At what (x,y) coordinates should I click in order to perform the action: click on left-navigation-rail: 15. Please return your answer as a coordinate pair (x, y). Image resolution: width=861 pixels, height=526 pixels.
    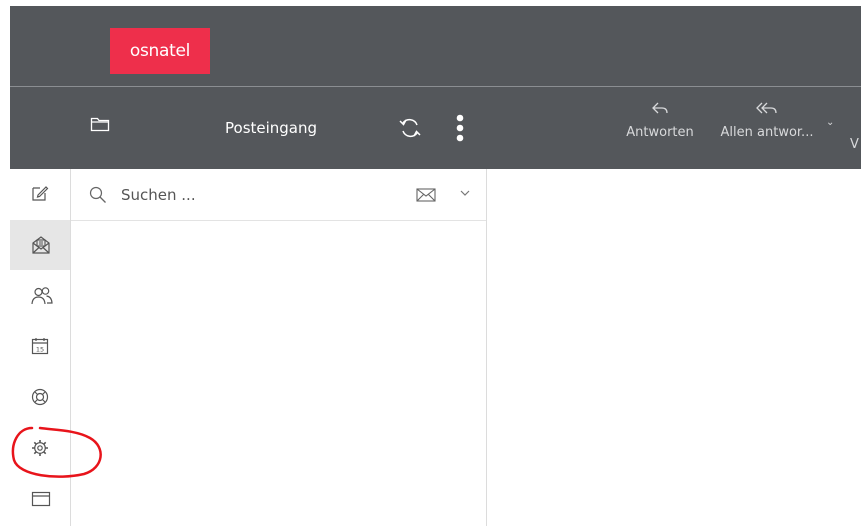
    Looking at the image, I should click on (40, 347).